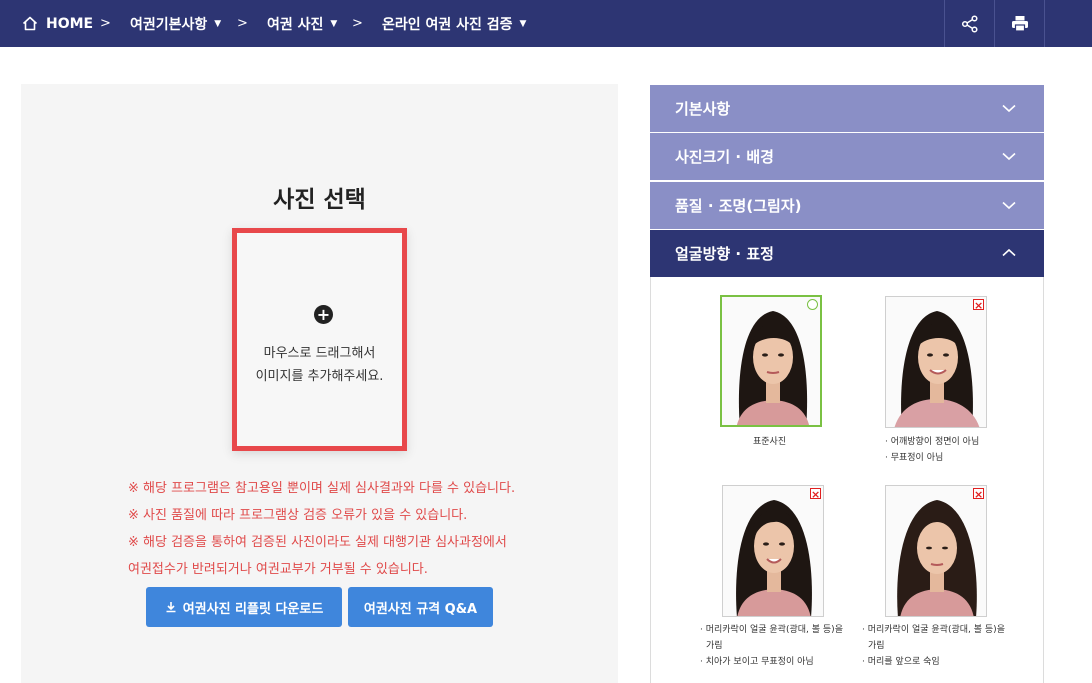 This screenshot has width=1092, height=683. I want to click on notice-text: 여권접수가 반려되거나 여권교부가 거부될 수 있습니다., so click(278, 569).